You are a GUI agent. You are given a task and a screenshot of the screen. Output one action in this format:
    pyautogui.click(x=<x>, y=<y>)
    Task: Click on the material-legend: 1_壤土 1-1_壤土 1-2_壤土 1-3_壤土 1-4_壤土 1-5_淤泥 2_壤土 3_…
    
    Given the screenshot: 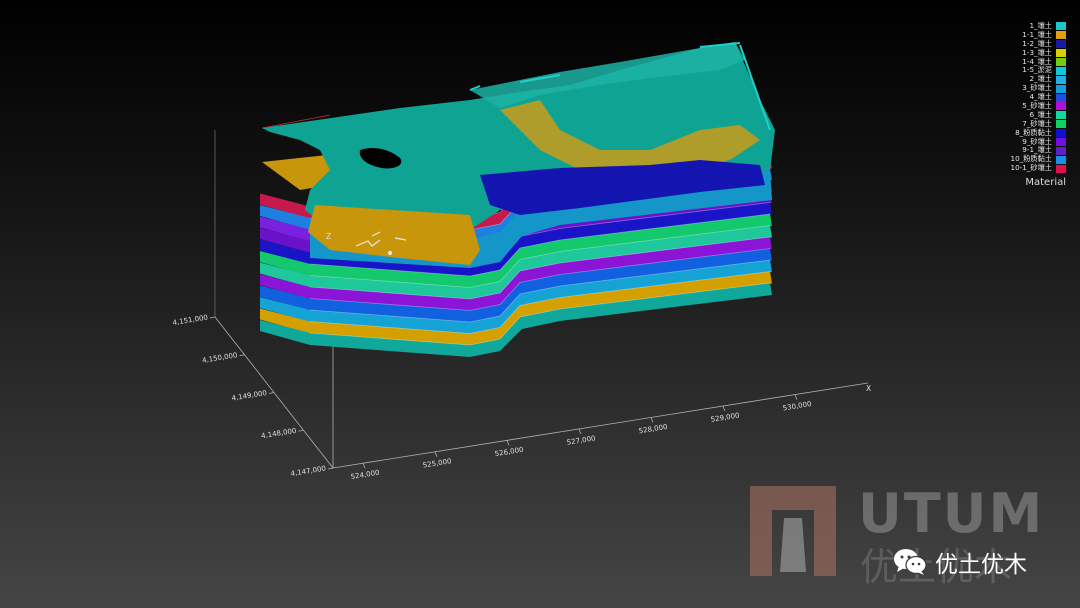 What is the action you would take?
    pyautogui.click(x=991, y=105)
    